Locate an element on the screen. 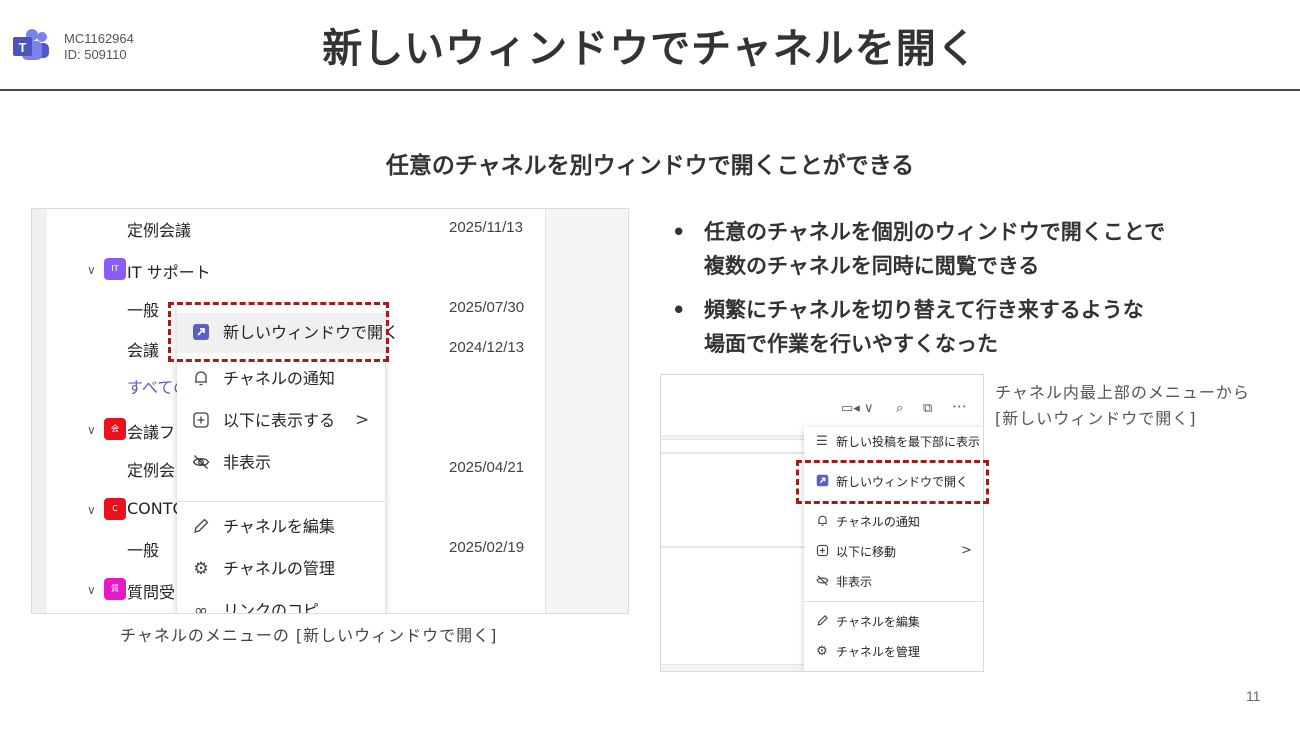  content-area-edge is located at coordinates (586, 411).